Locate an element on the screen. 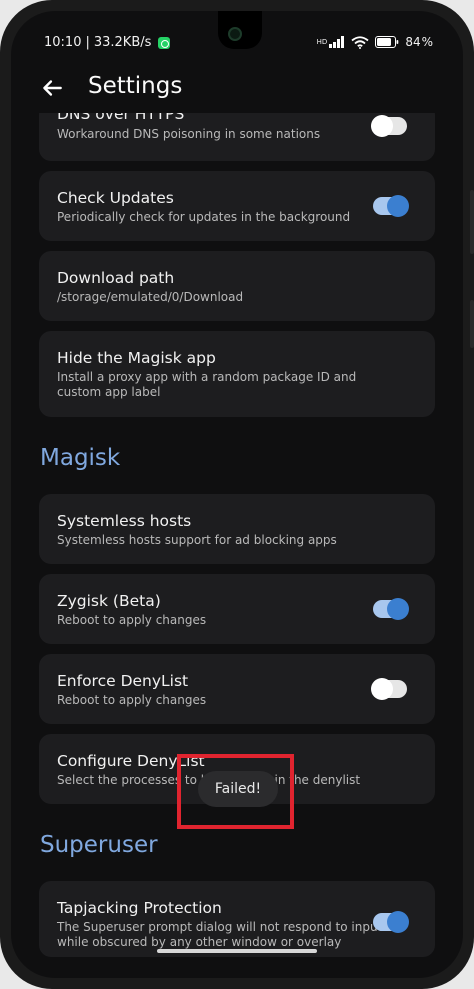  network-speed: 33.2KB/s is located at coordinates (122, 42).